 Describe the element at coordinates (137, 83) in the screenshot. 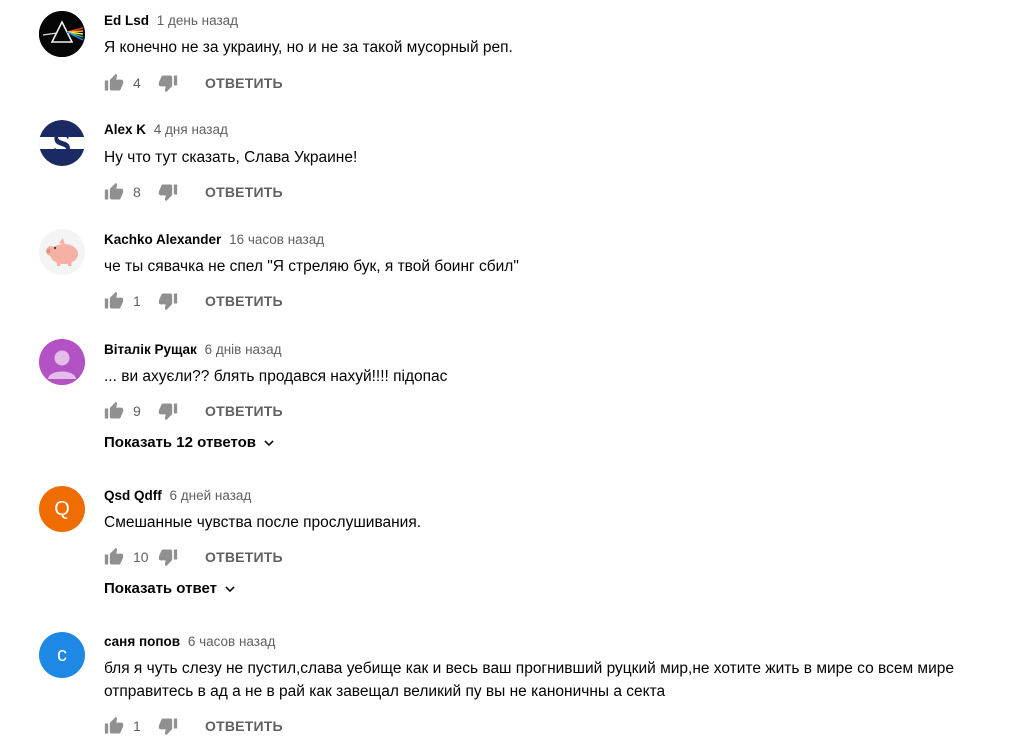

I see `like-count: 4` at that location.